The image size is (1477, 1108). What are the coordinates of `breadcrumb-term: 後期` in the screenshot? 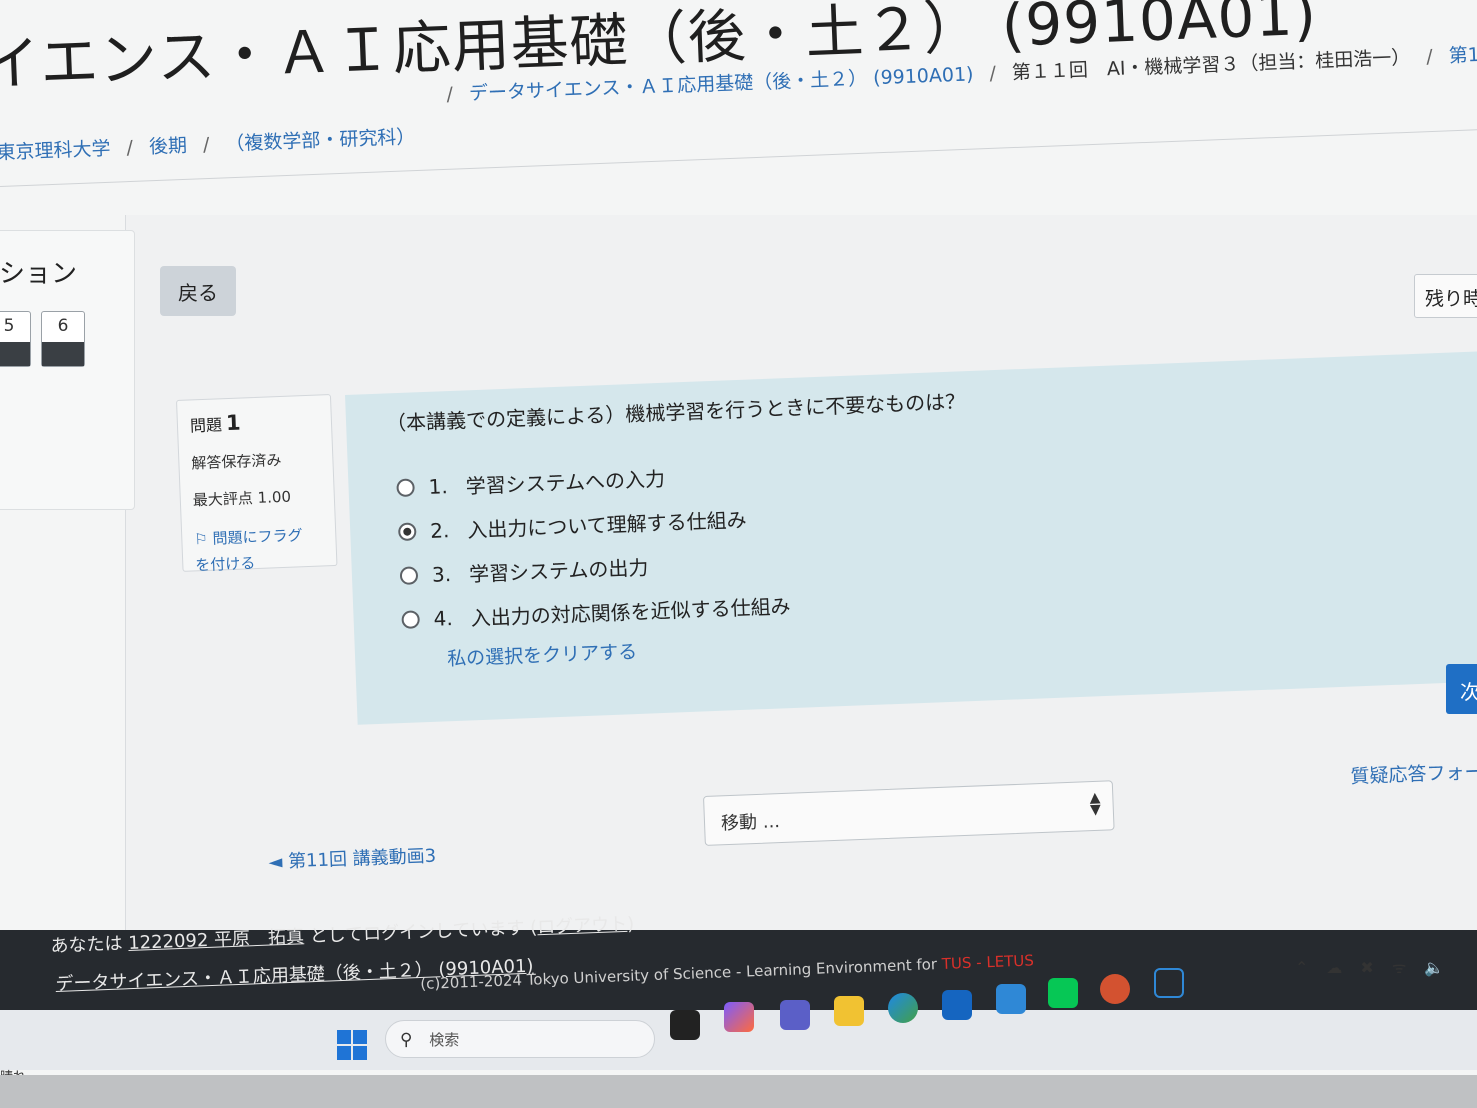 It's located at (168, 146).